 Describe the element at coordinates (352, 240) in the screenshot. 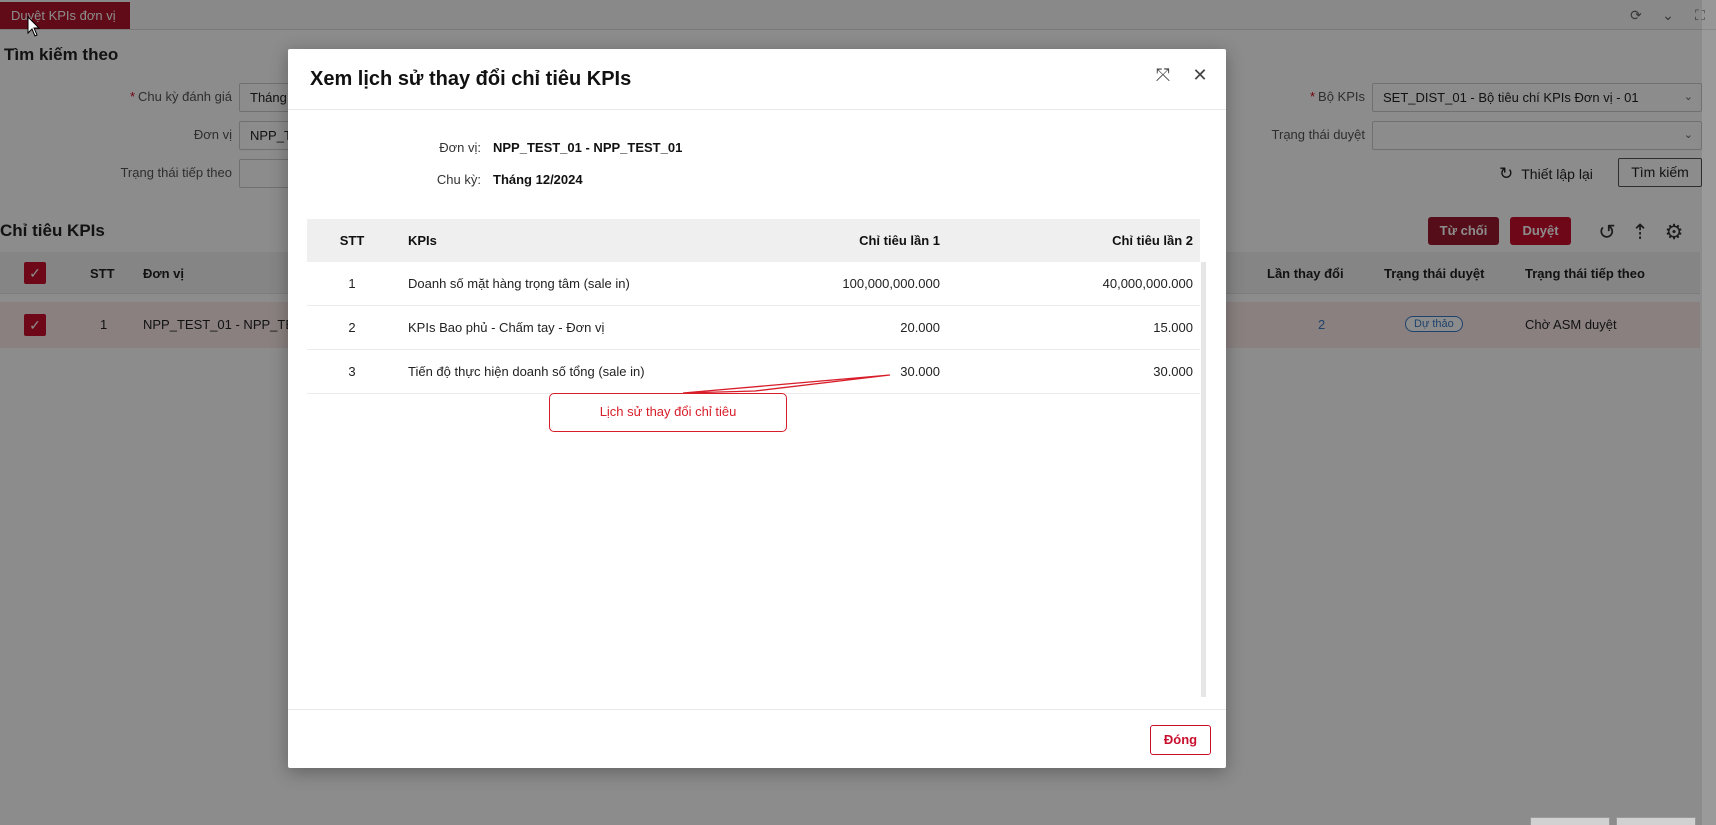

I see `col-stt: STT` at that location.